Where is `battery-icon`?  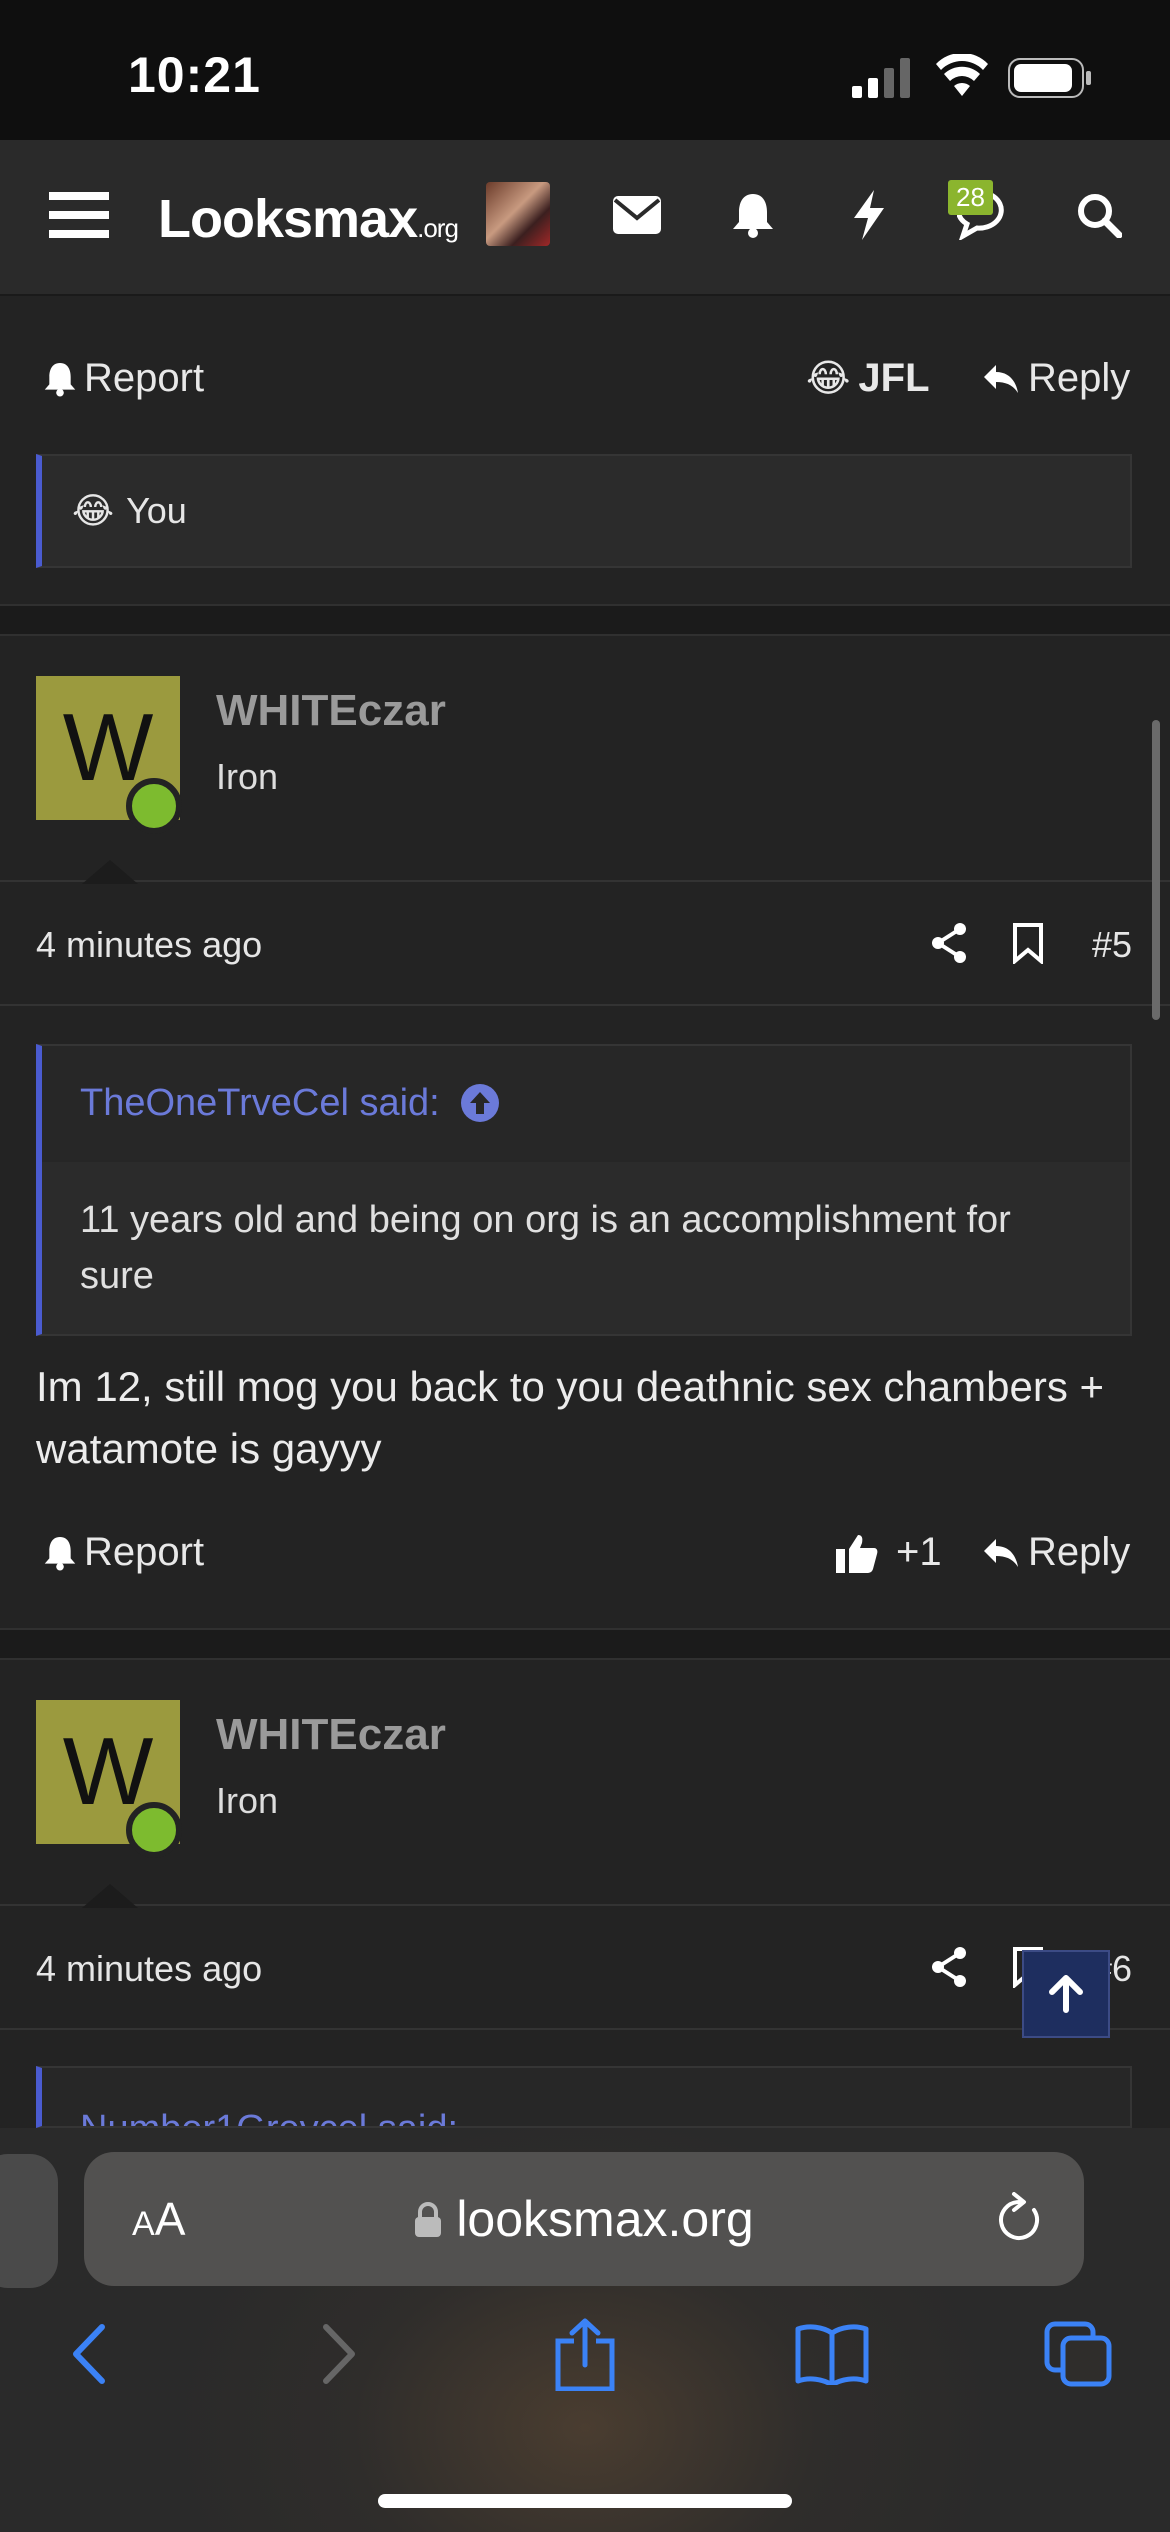
battery-icon is located at coordinates (1049, 78).